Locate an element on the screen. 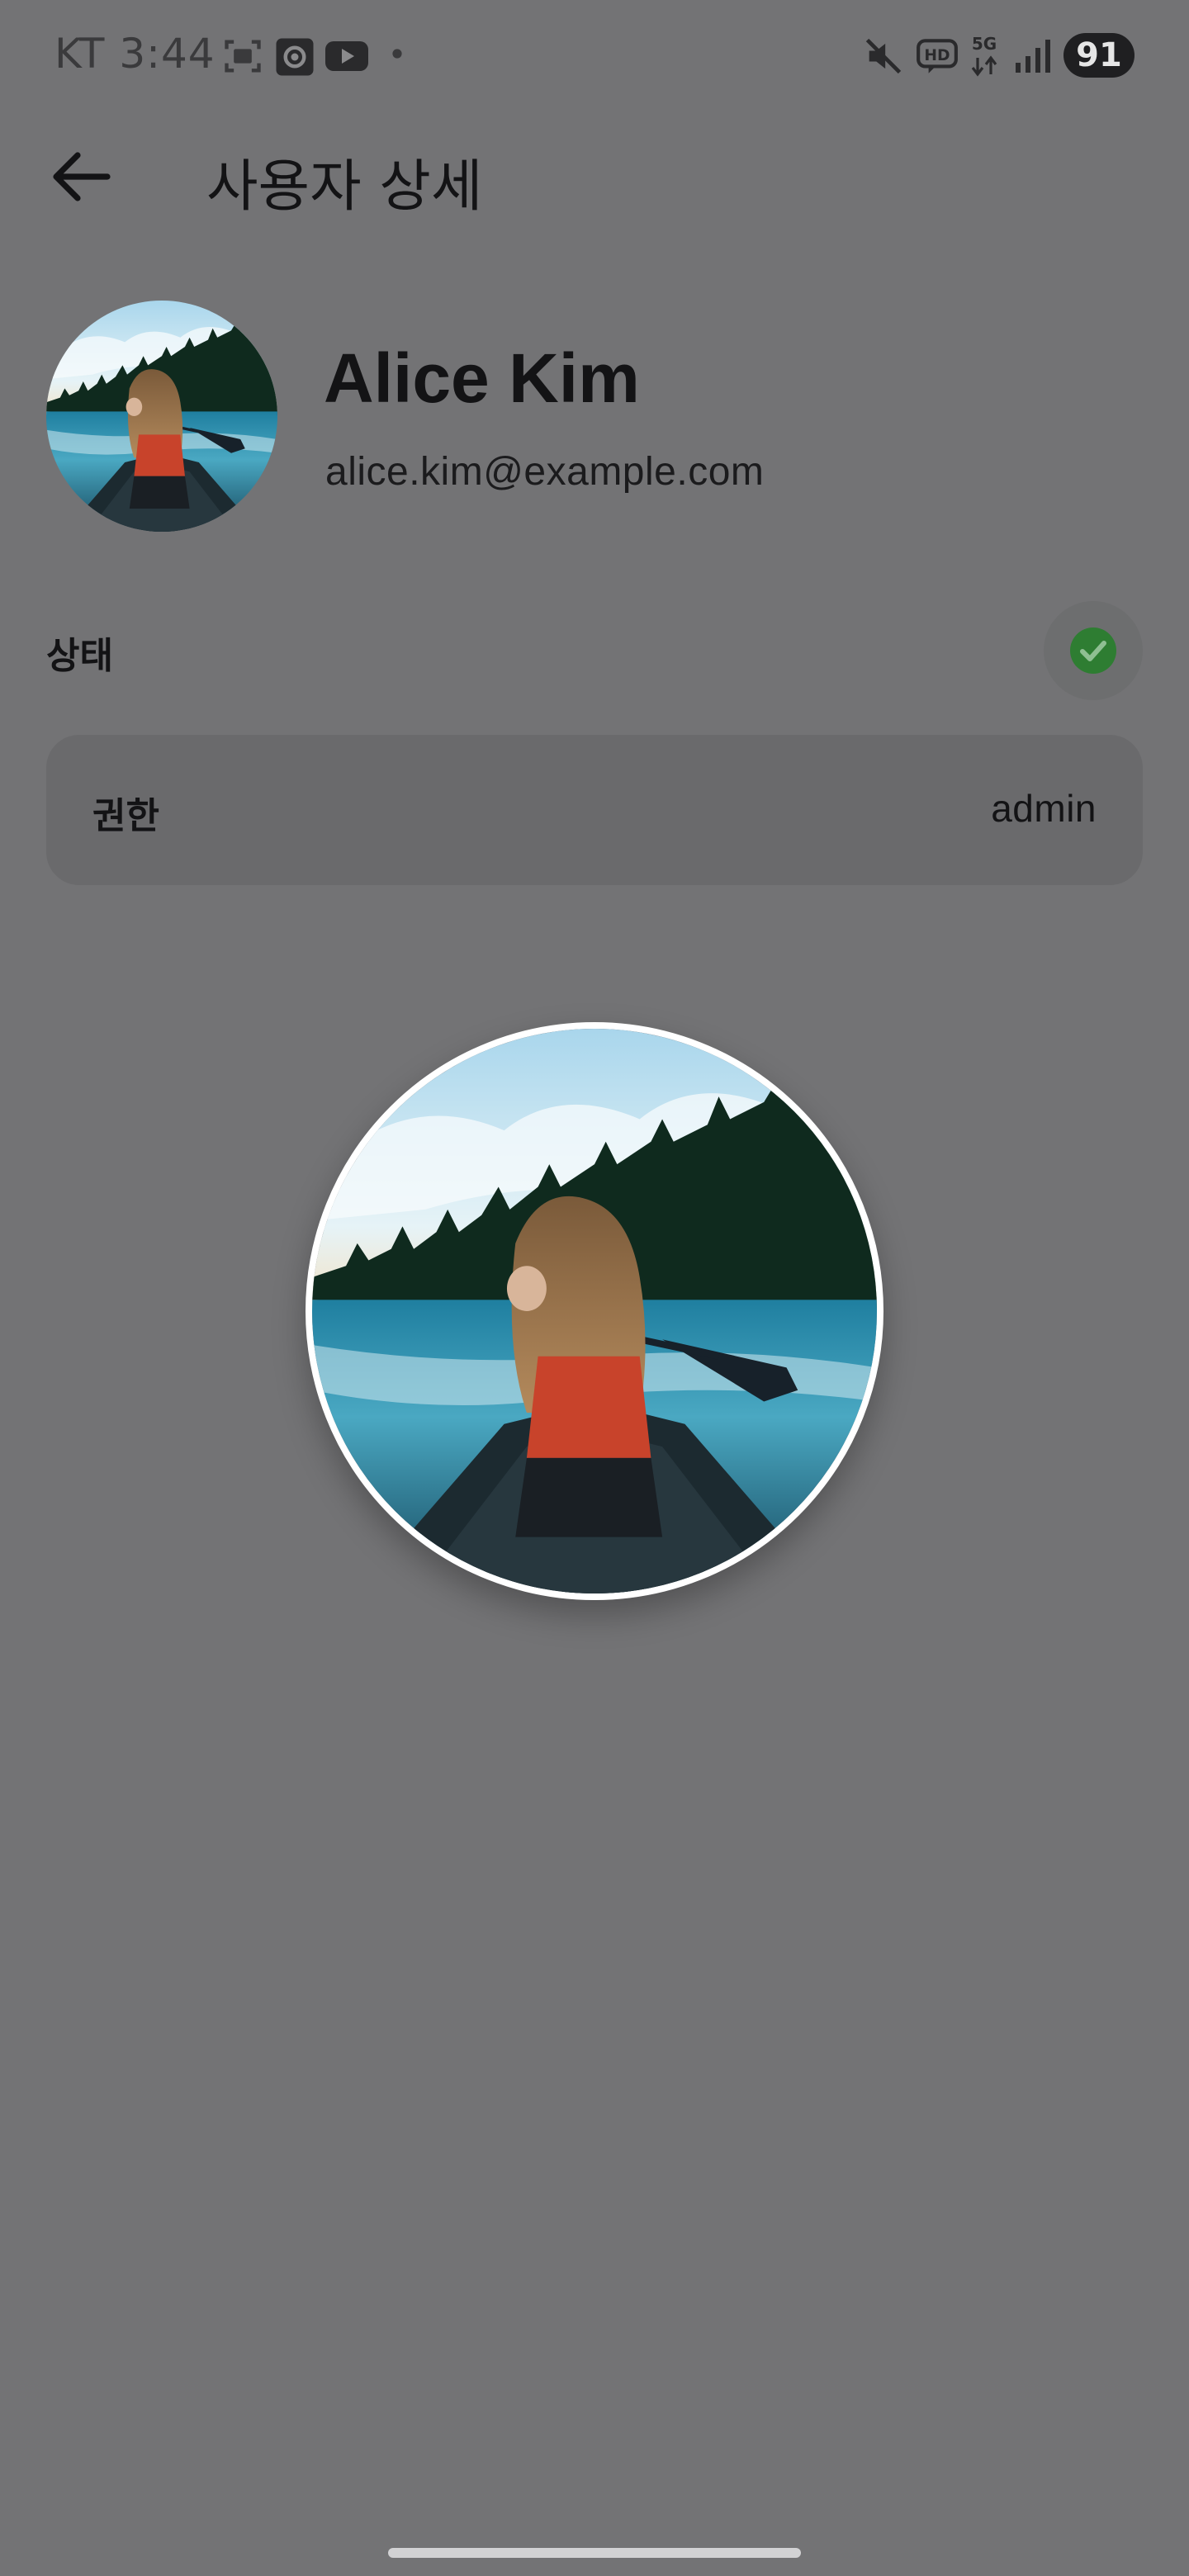  battery-icon: 91 is located at coordinates (1099, 55).